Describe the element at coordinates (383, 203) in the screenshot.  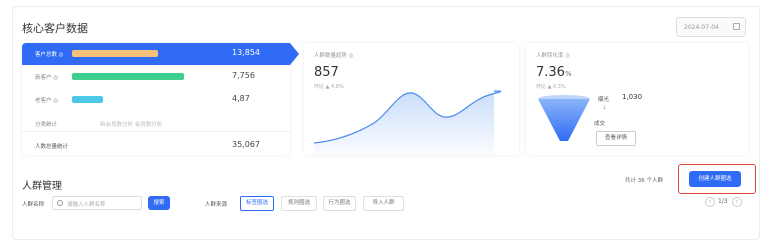
I see `source-tab-import: 导入人群` at that location.